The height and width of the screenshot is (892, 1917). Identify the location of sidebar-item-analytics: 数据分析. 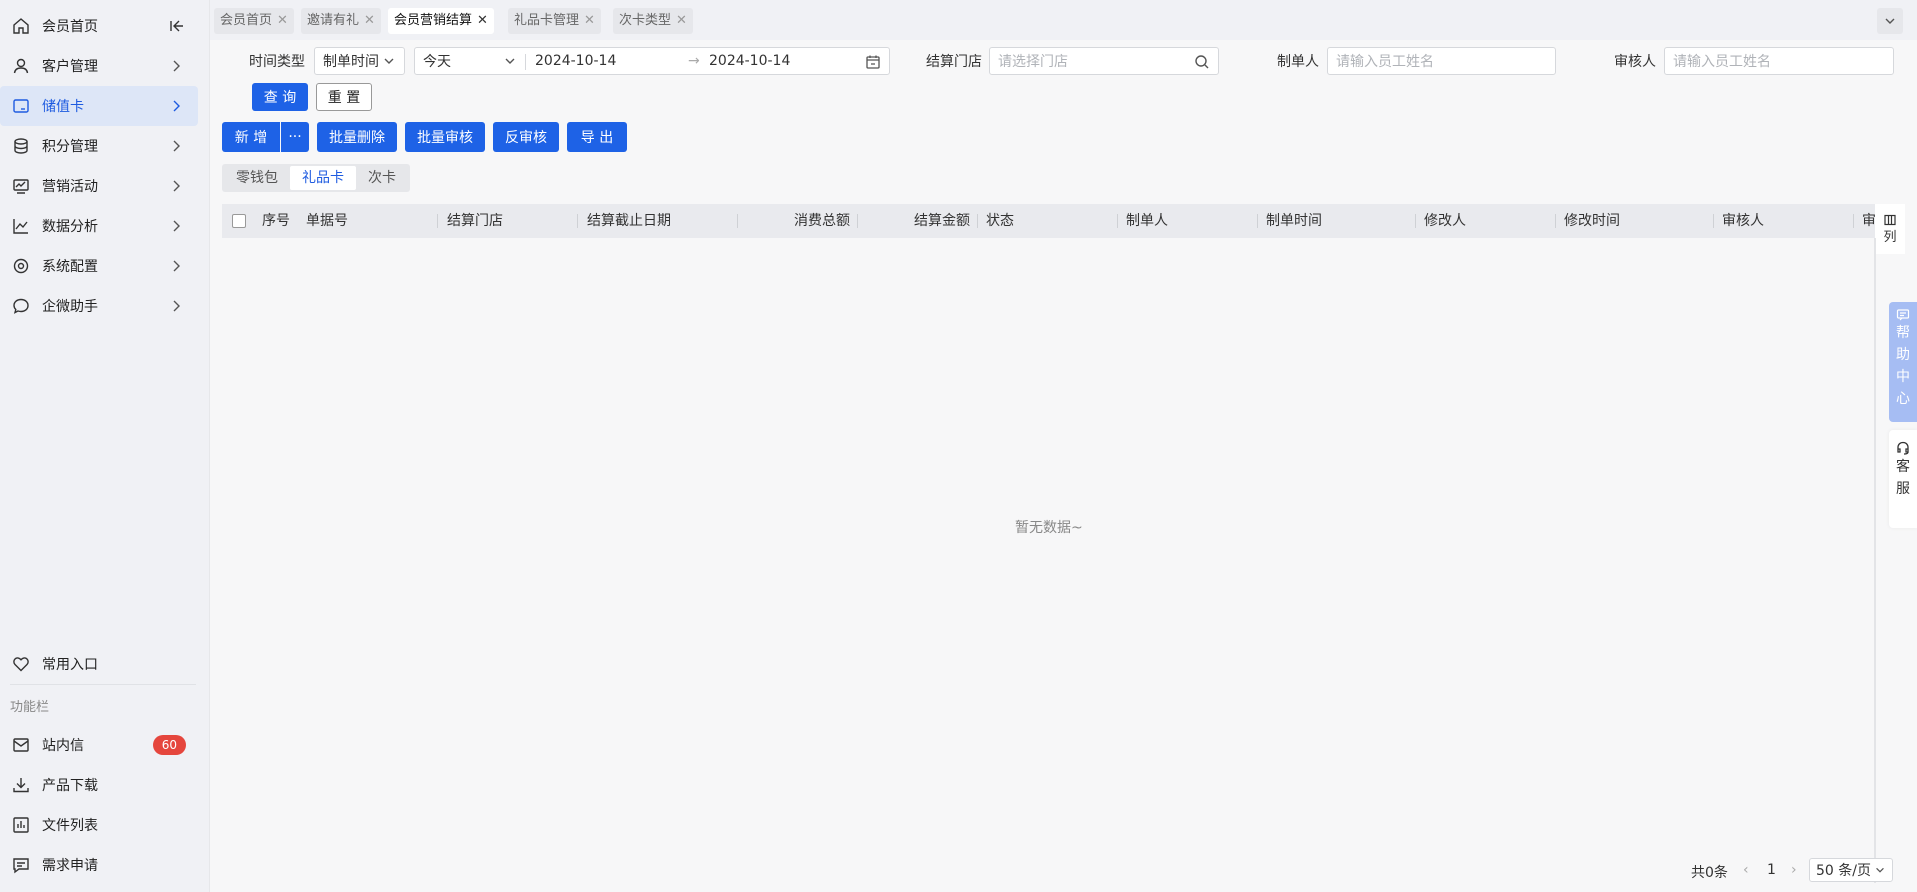
(99, 226).